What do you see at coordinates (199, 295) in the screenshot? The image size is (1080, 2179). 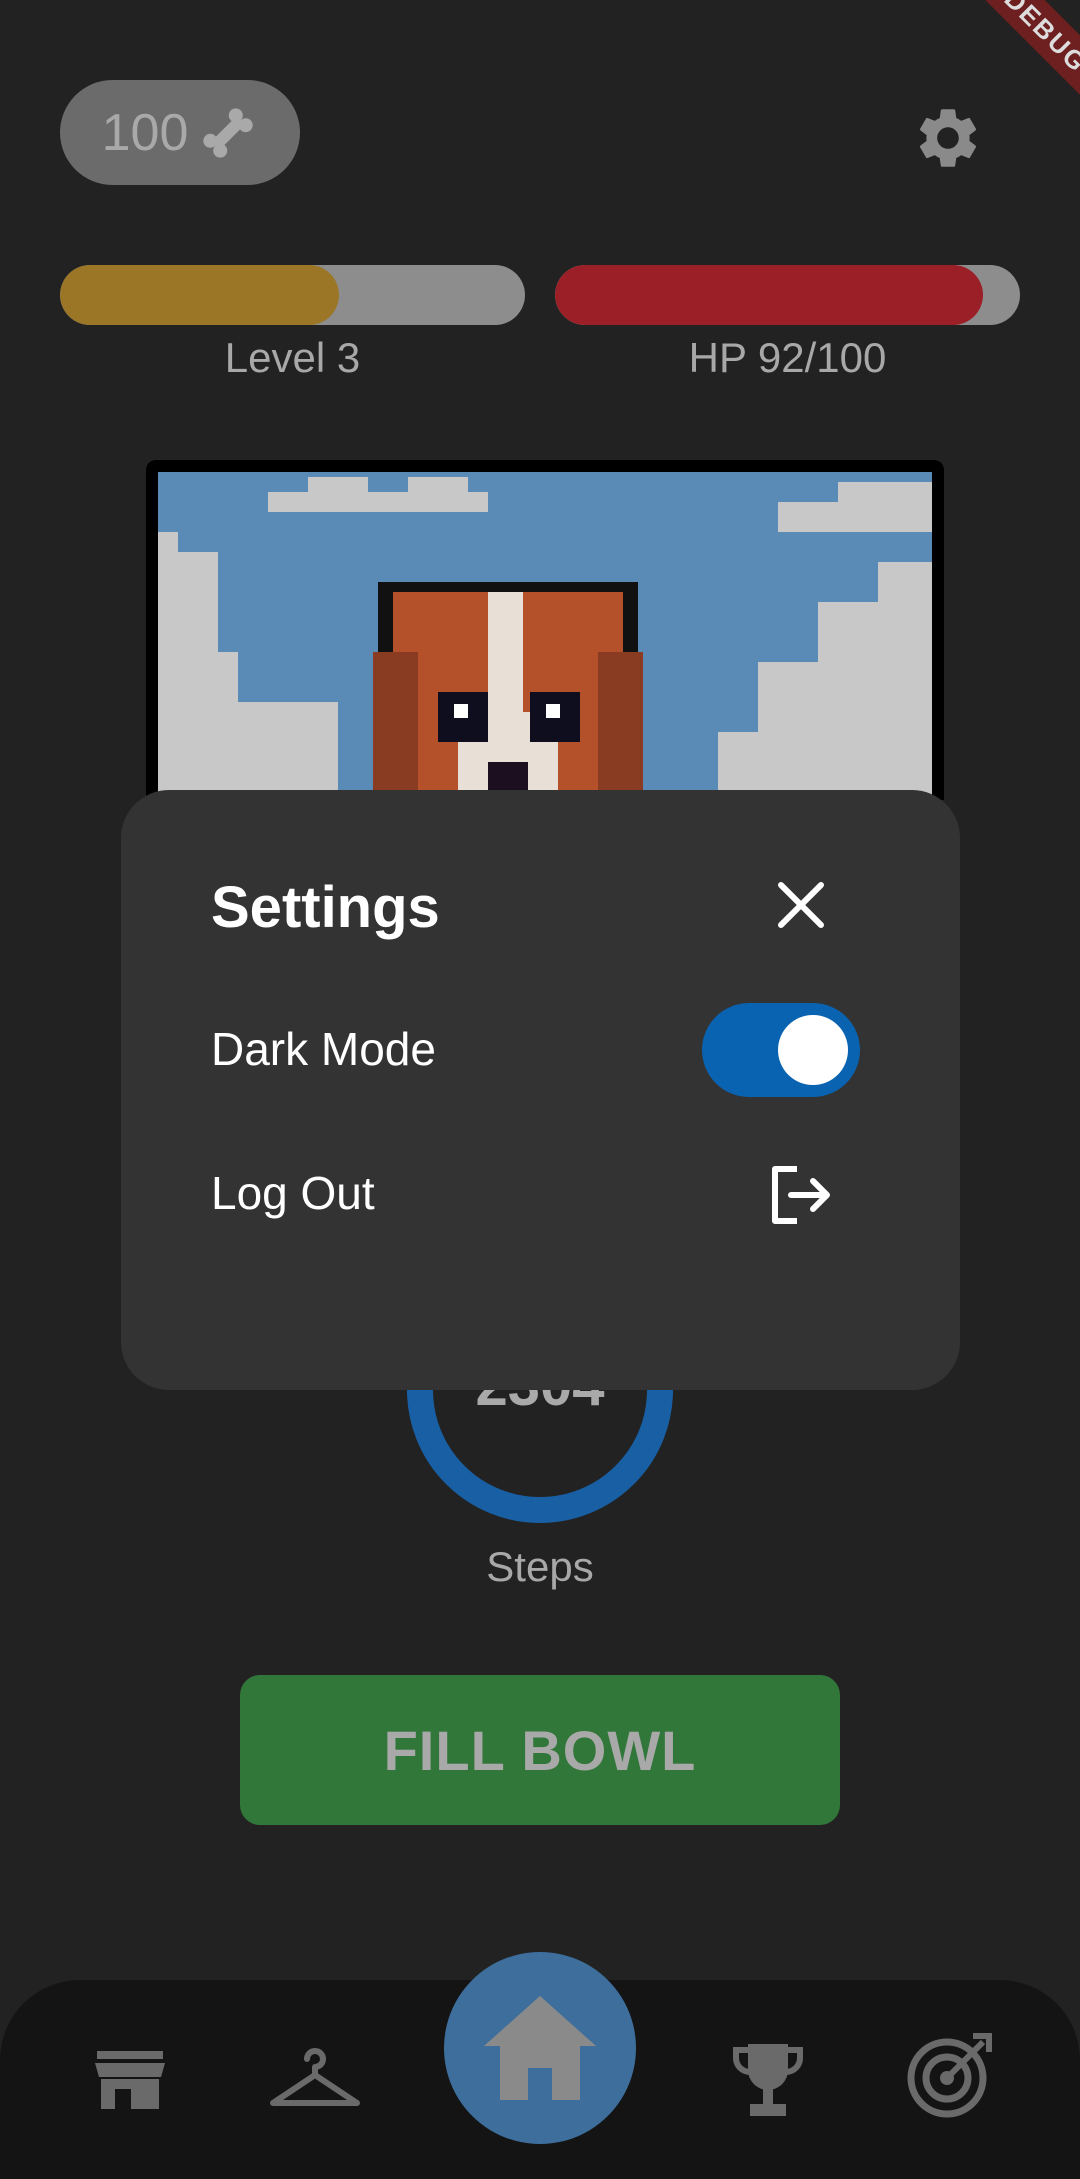 I see `level-progress-fill` at bounding box center [199, 295].